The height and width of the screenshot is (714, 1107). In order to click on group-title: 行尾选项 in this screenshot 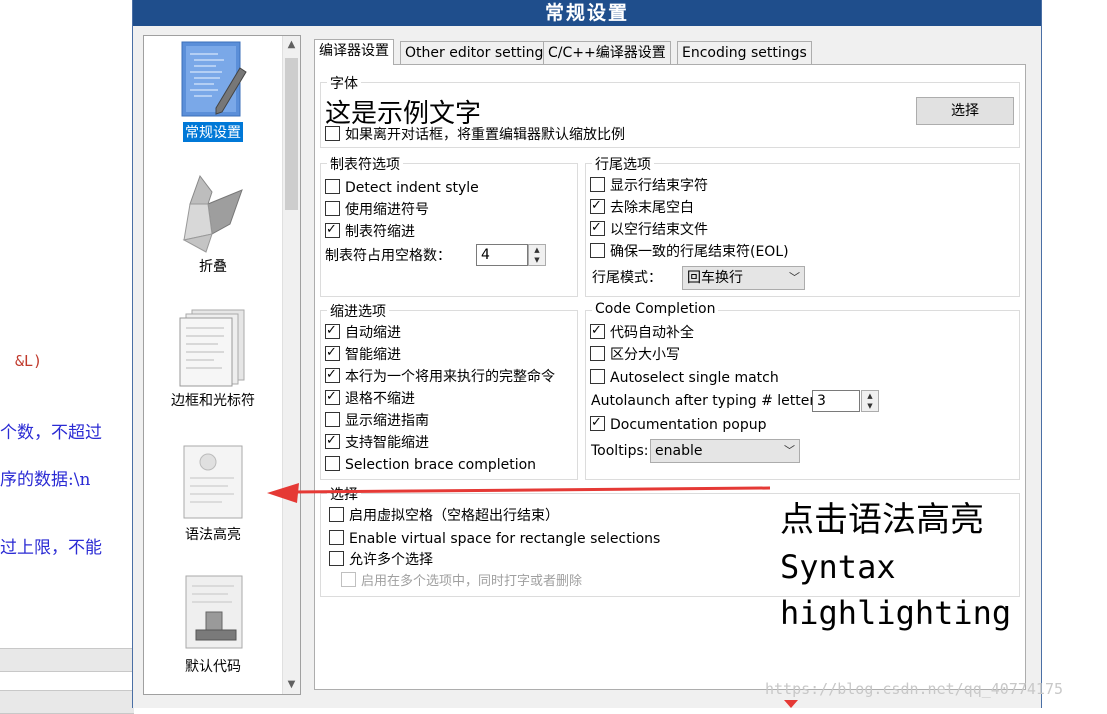, I will do `click(623, 164)`.